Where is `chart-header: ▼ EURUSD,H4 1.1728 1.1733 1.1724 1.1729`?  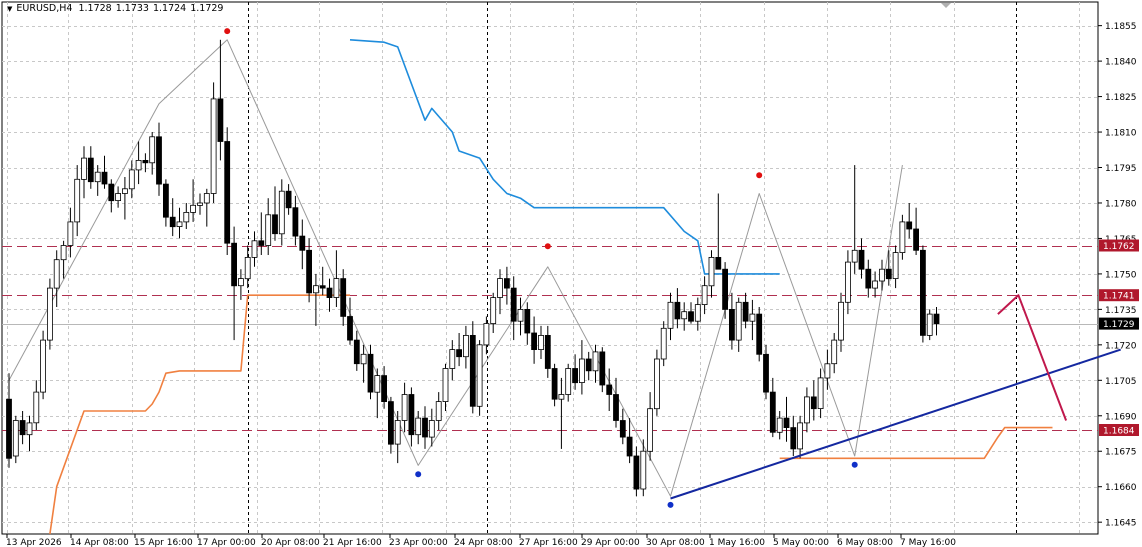 chart-header: ▼ EURUSD,H4 1.1728 1.1733 1.1724 1.1729 is located at coordinates (115, 8).